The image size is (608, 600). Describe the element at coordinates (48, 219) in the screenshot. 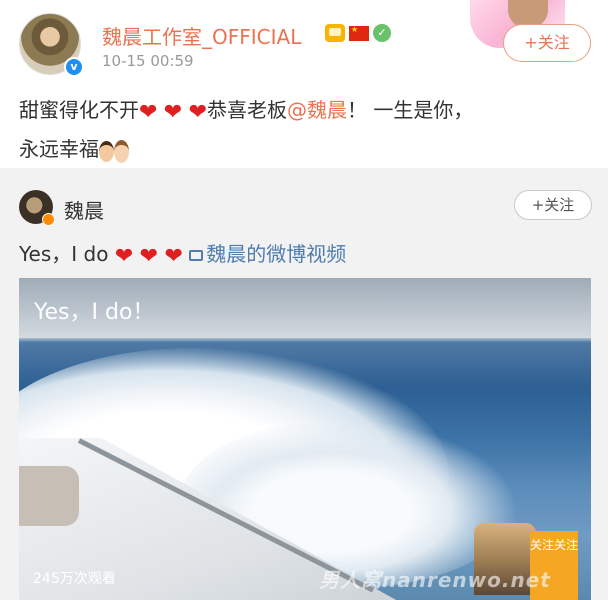

I see `verified-icon` at that location.